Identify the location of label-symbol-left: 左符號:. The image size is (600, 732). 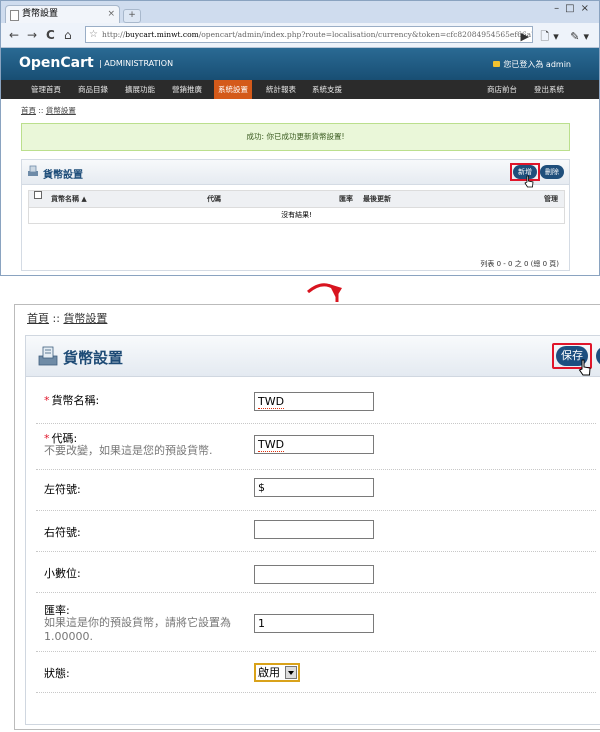
(62, 489).